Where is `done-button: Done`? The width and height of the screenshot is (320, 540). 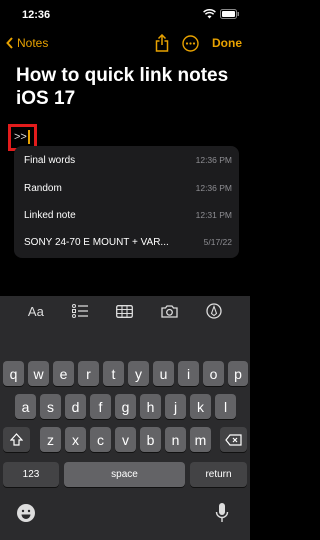 done-button: Done is located at coordinates (227, 43).